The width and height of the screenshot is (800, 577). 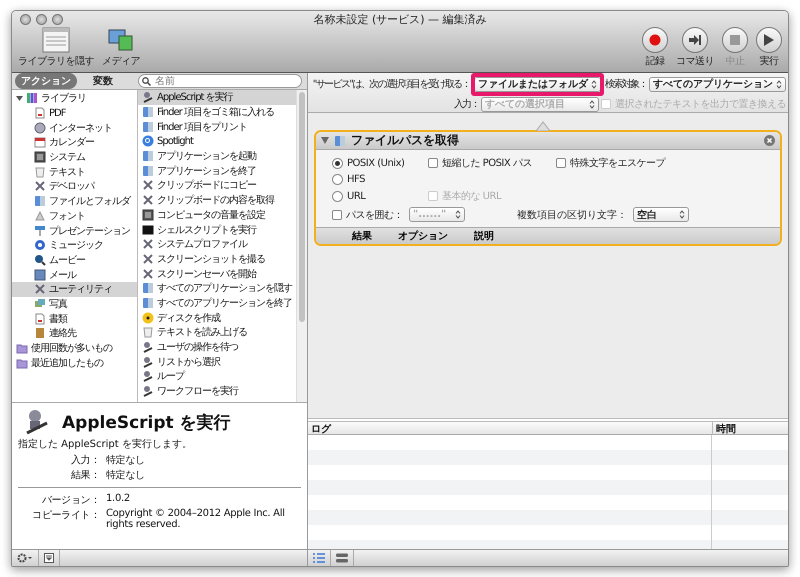 What do you see at coordinates (74, 172) in the screenshot?
I see `category-item: テキスト` at bounding box center [74, 172].